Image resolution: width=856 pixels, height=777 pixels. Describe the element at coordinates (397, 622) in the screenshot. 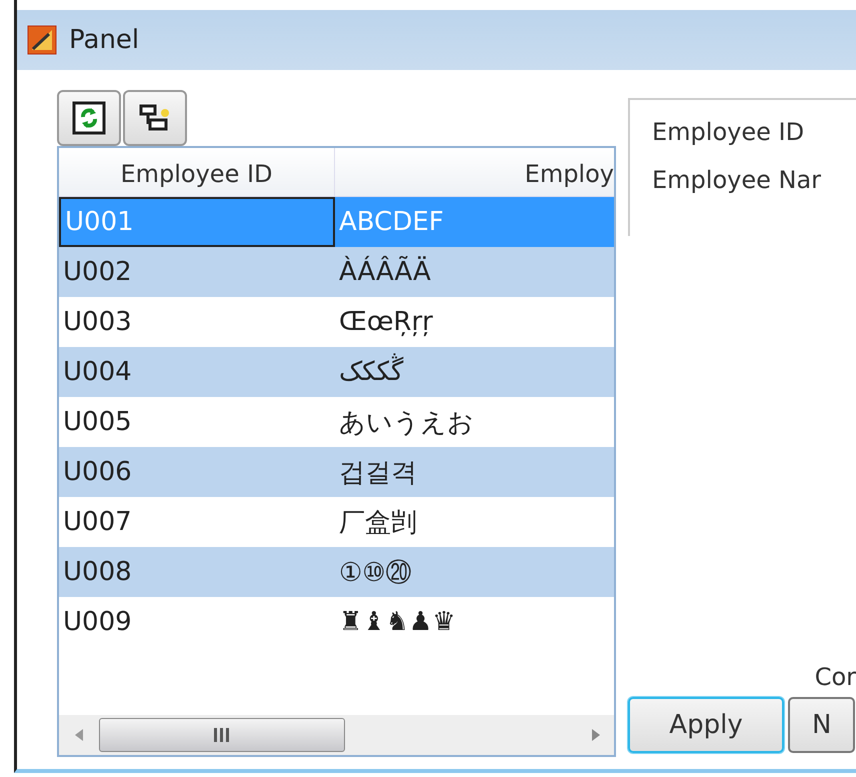

I see `table-cell-text: ♜♝♞♟♛` at that location.